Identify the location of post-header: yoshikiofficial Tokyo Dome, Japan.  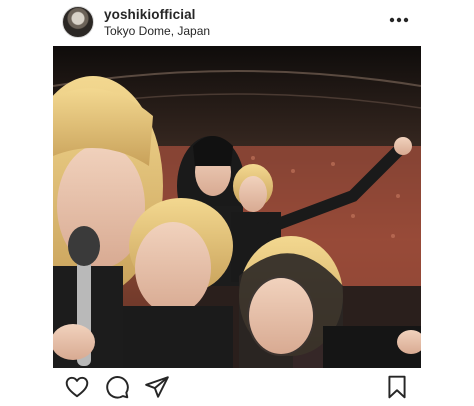
(237, 23).